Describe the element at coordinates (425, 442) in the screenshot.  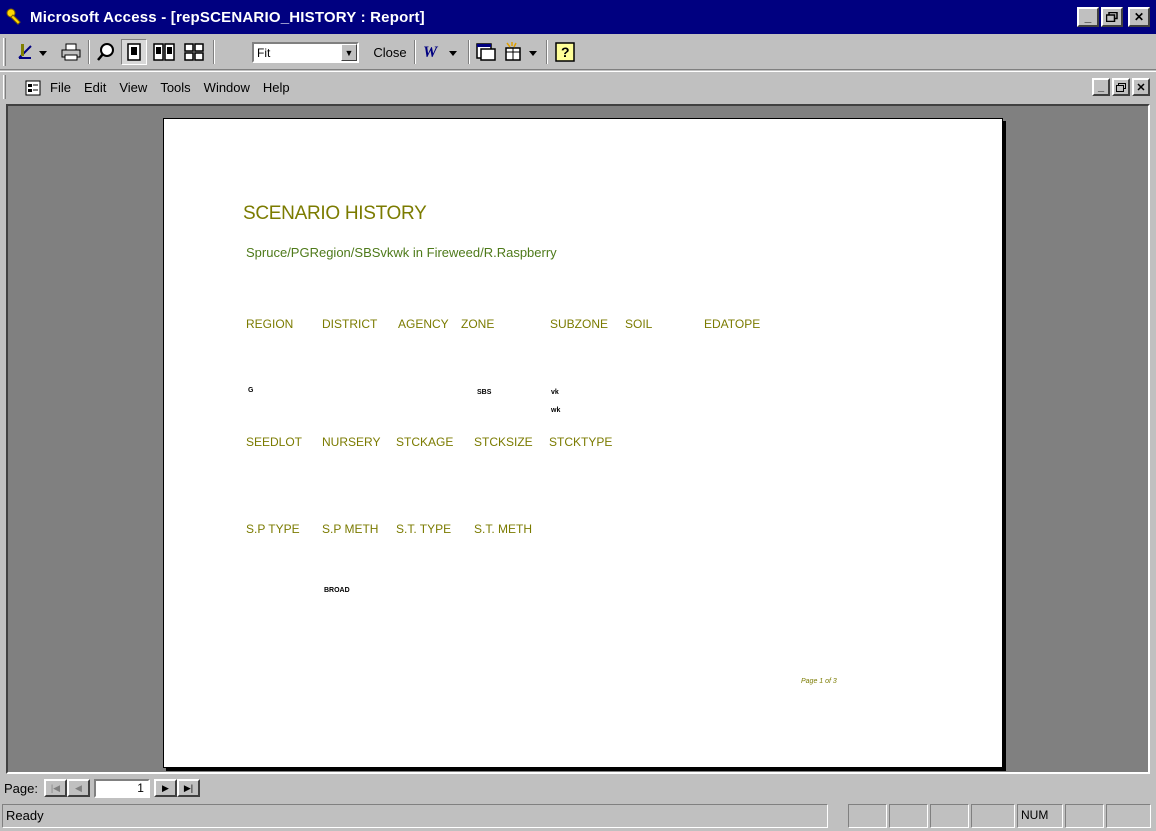
I see `label-stckage: STCKAGE` at that location.